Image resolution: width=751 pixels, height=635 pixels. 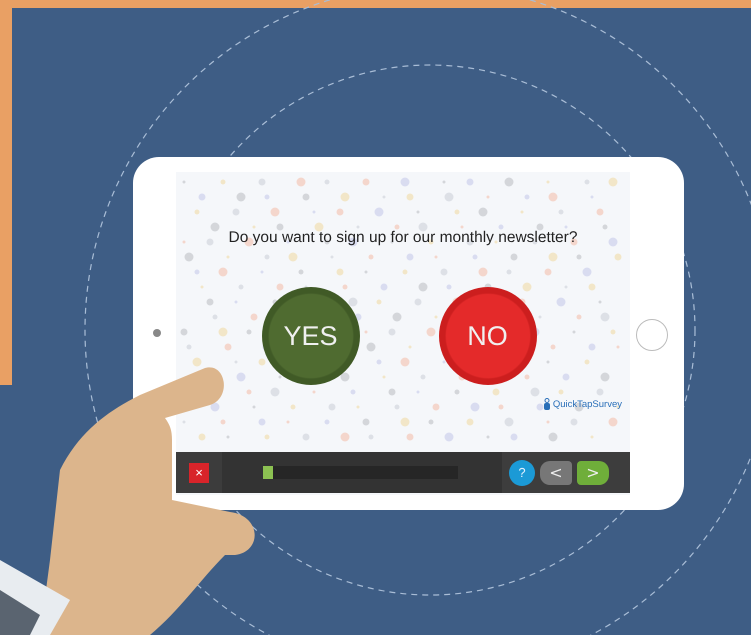 What do you see at coordinates (403, 238) in the screenshot?
I see `question-text: Do you want to sign up for our monthly newsletter?` at bounding box center [403, 238].